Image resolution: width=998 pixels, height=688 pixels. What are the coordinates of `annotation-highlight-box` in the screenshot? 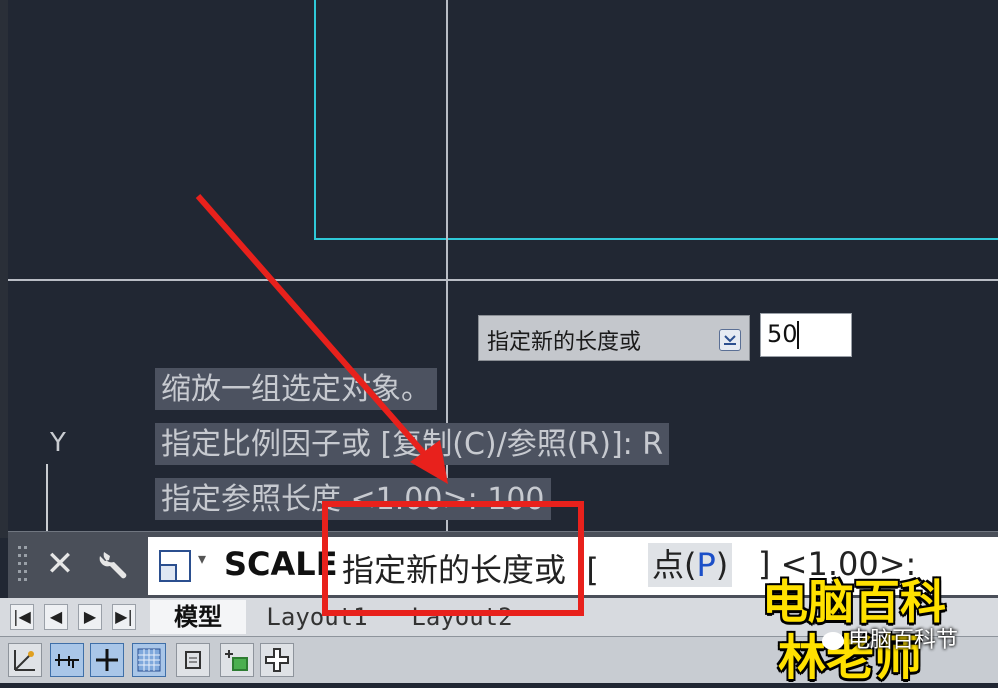 It's located at (453, 558).